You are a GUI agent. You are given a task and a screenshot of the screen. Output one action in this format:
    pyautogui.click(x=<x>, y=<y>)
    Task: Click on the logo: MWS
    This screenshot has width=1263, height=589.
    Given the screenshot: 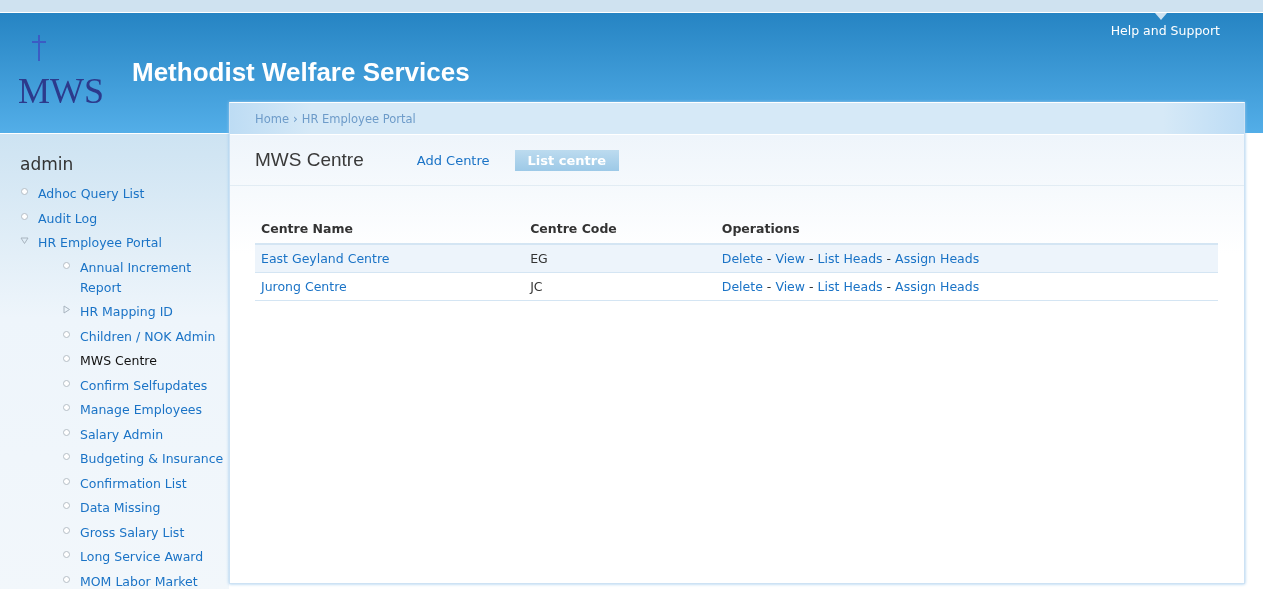 What is the action you would take?
    pyautogui.click(x=63, y=74)
    